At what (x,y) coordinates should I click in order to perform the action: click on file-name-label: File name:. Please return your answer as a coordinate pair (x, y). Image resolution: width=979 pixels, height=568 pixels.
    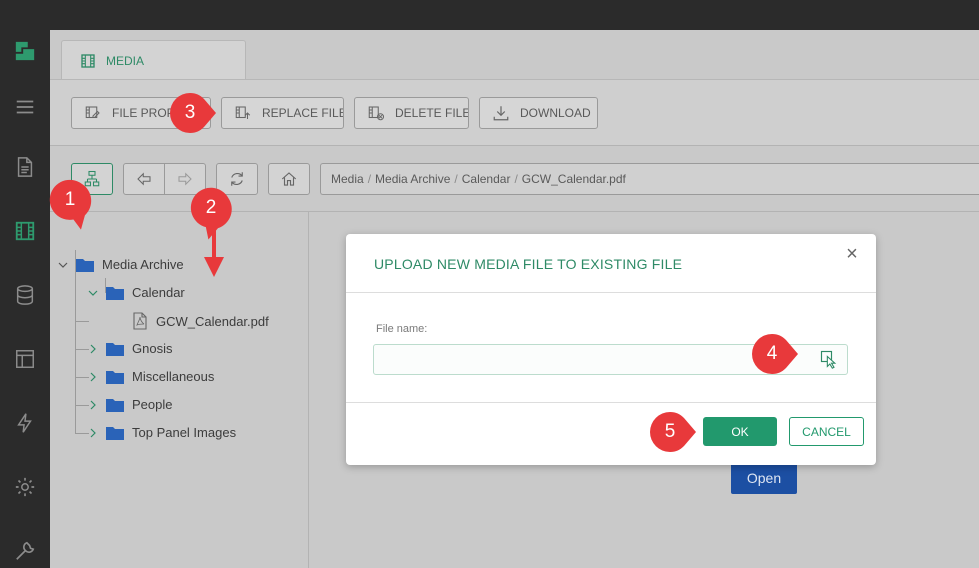
    Looking at the image, I should click on (402, 329).